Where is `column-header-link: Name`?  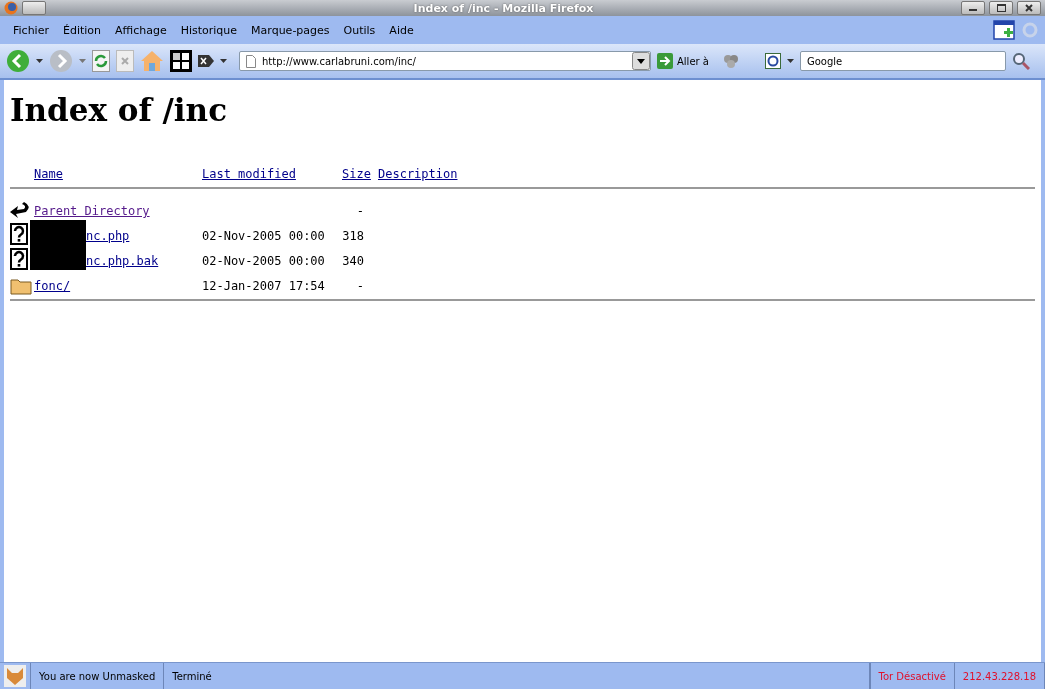 column-header-link: Name is located at coordinates (48, 175).